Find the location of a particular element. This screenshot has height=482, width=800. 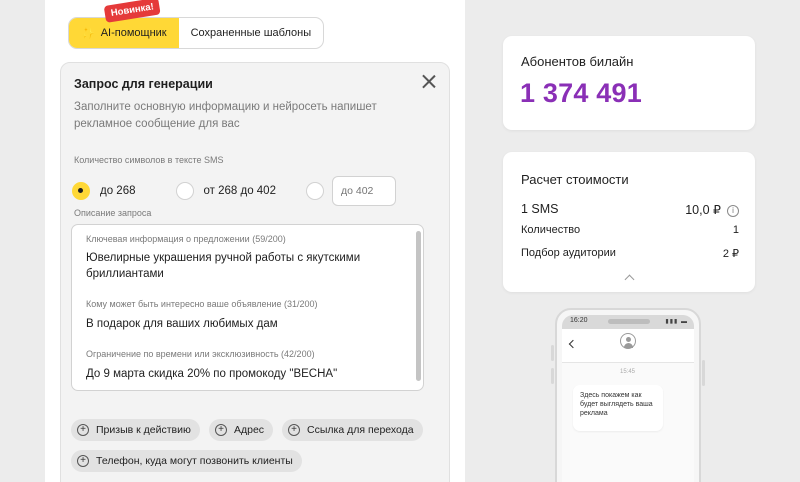

avatar-icon is located at coordinates (628, 341).